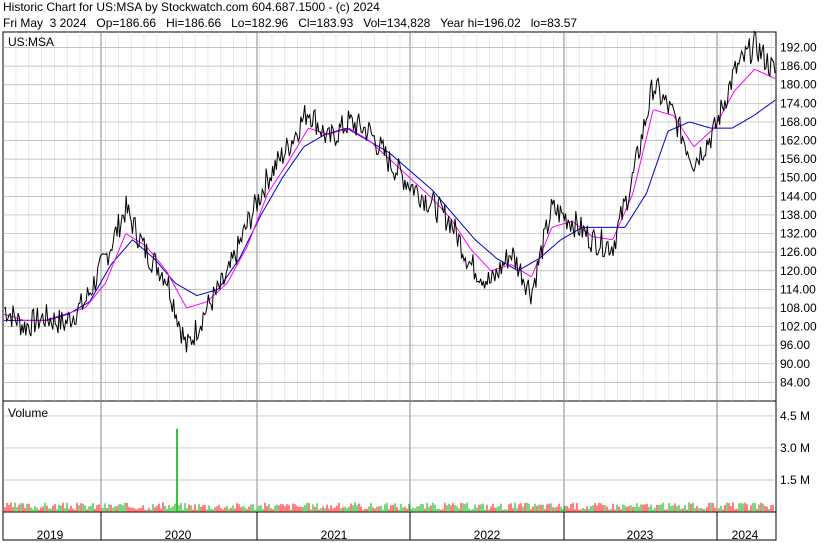 Image resolution: width=830 pixels, height=543 pixels. What do you see at coordinates (795, 480) in the screenshot?
I see `volume-tick-label: 1.5 M` at bounding box center [795, 480].